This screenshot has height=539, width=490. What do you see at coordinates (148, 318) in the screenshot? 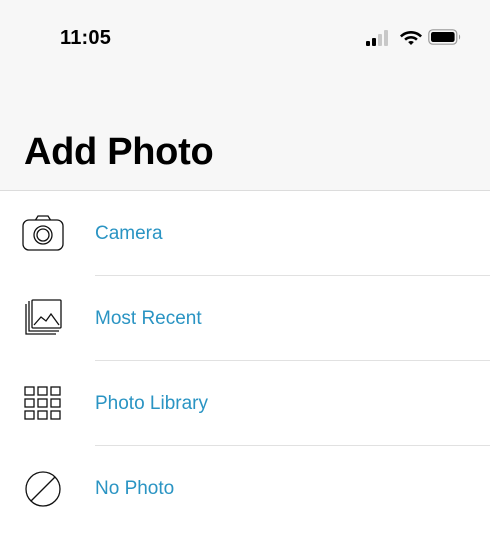
I see `most-recent-label: Most Recent` at bounding box center [148, 318].